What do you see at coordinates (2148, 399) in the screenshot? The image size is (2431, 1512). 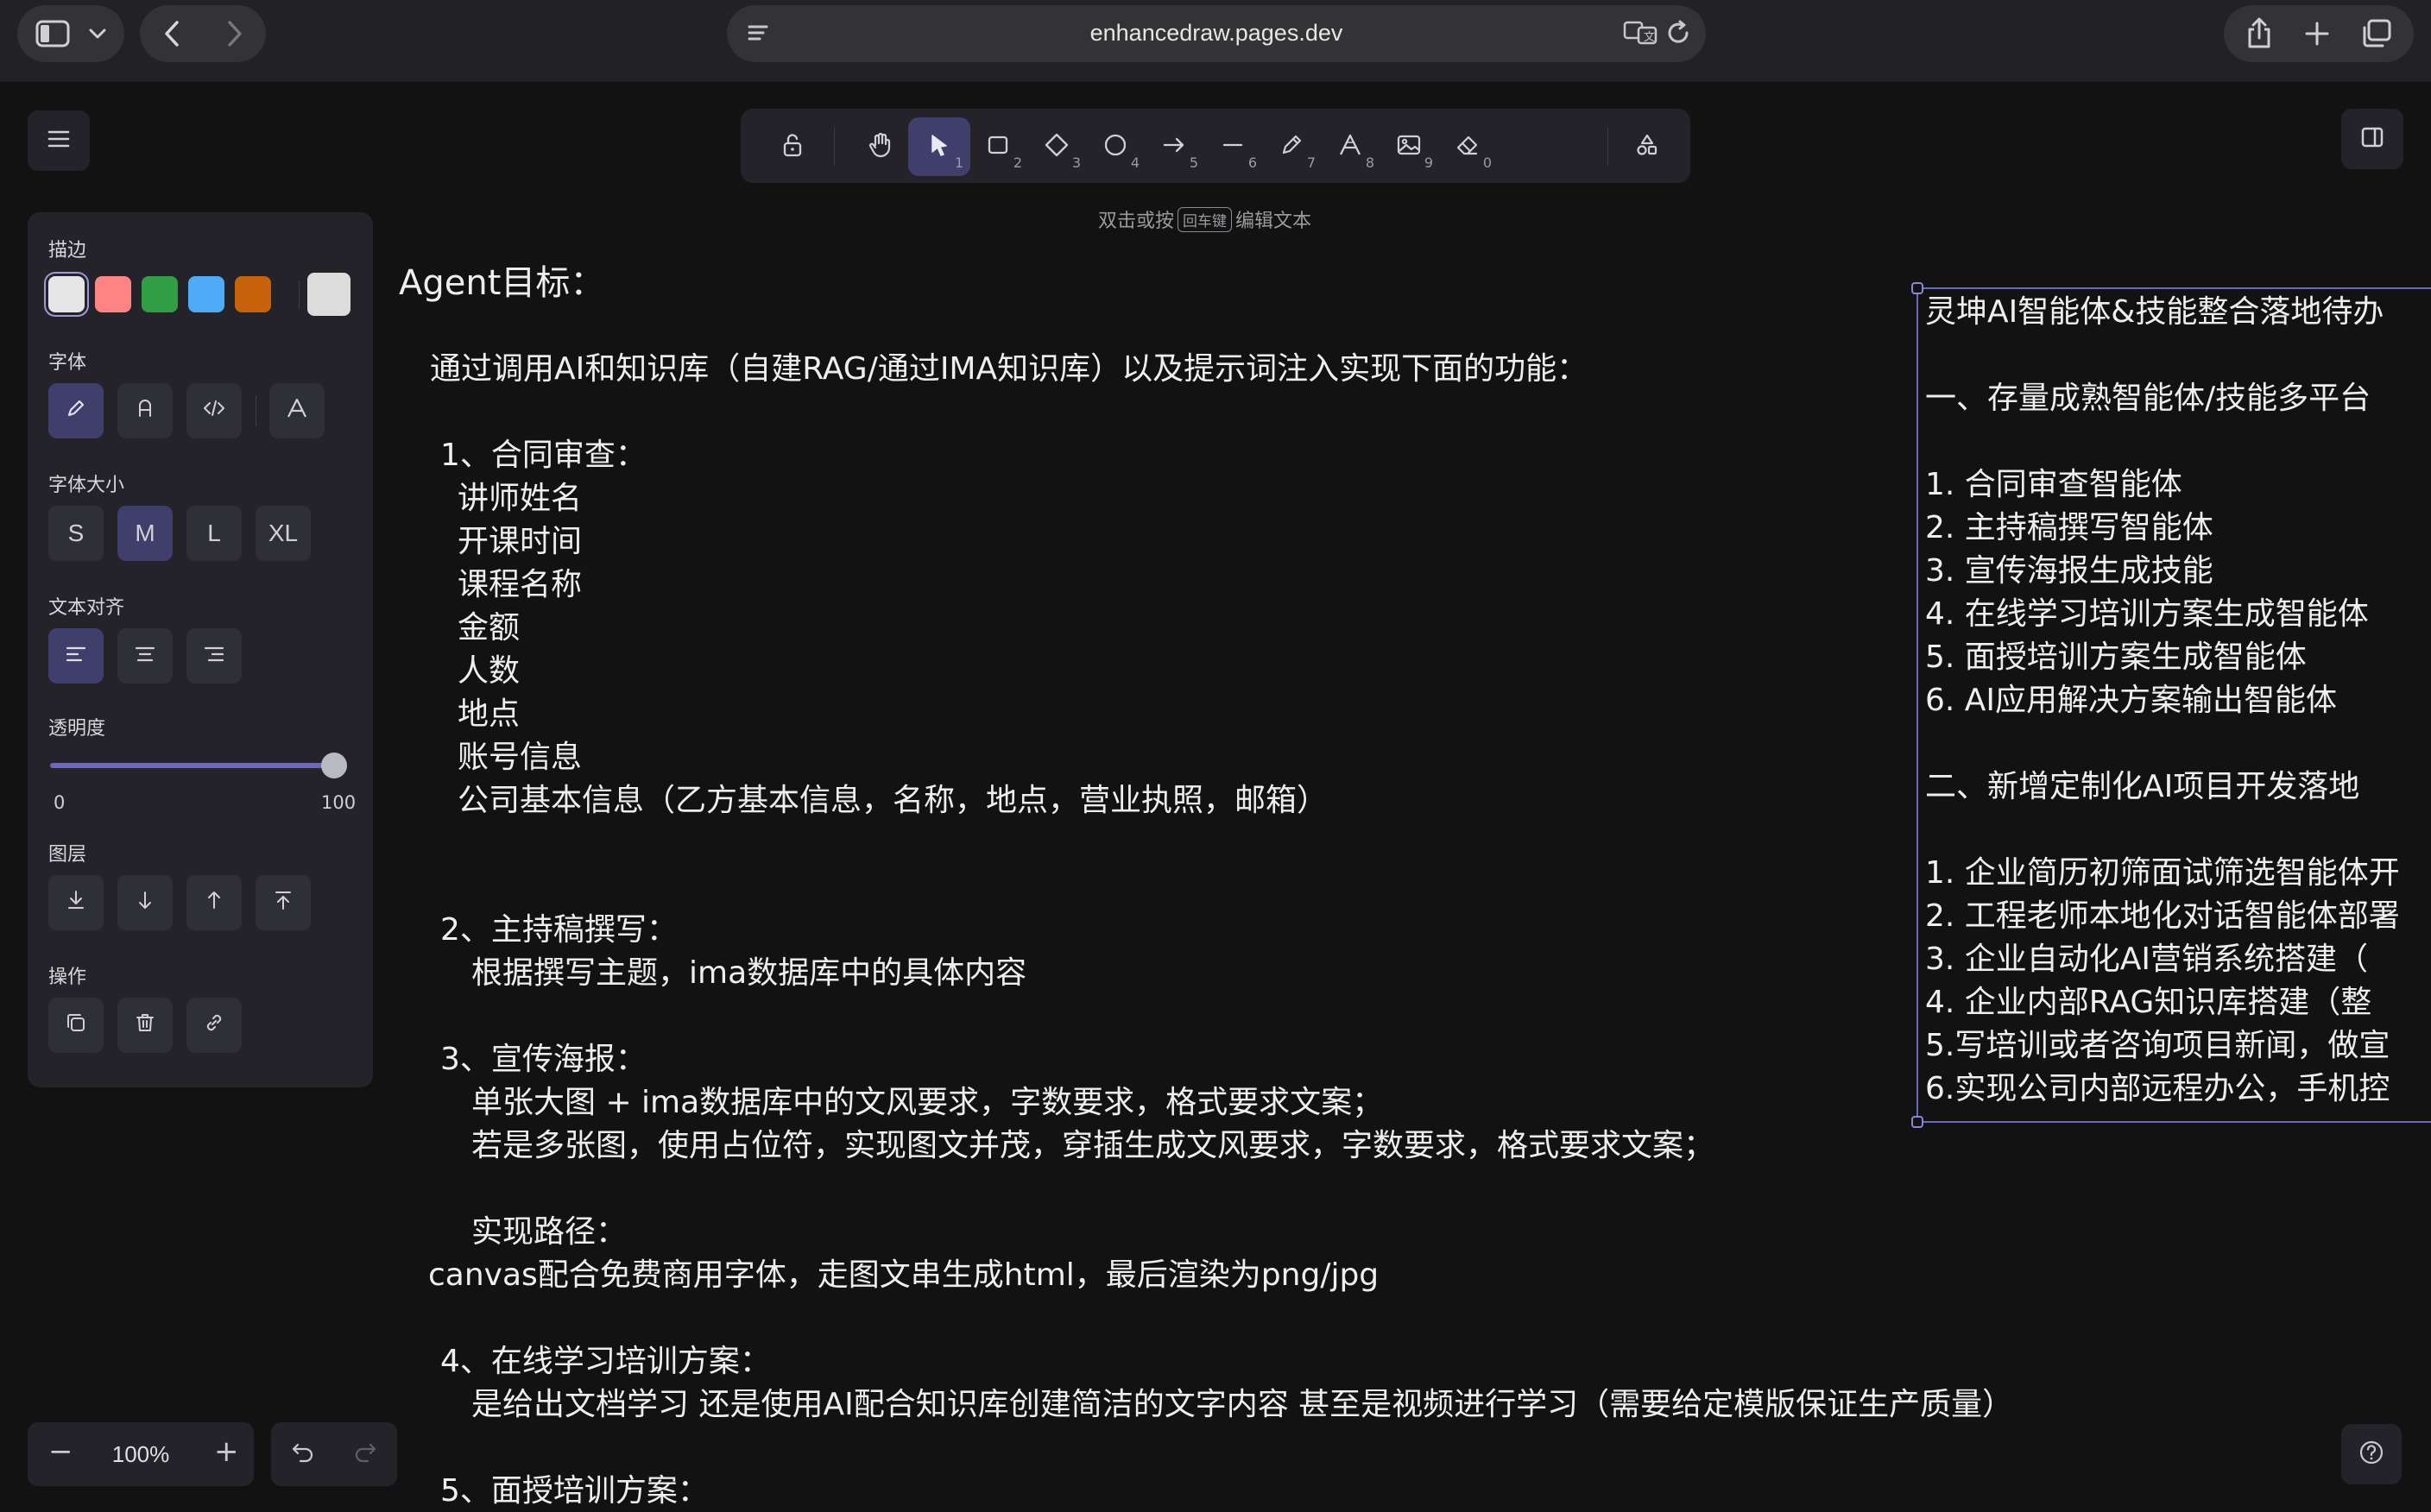 I see `canvas-text-line: 一、存量成熟智能体/技能多平台` at bounding box center [2148, 399].